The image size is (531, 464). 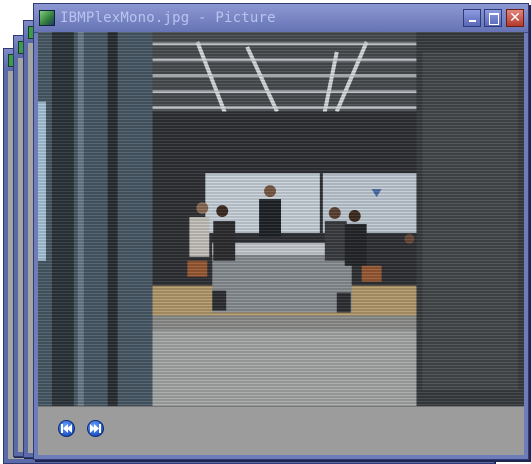 What do you see at coordinates (472, 18) in the screenshot?
I see `minimize-button` at bounding box center [472, 18].